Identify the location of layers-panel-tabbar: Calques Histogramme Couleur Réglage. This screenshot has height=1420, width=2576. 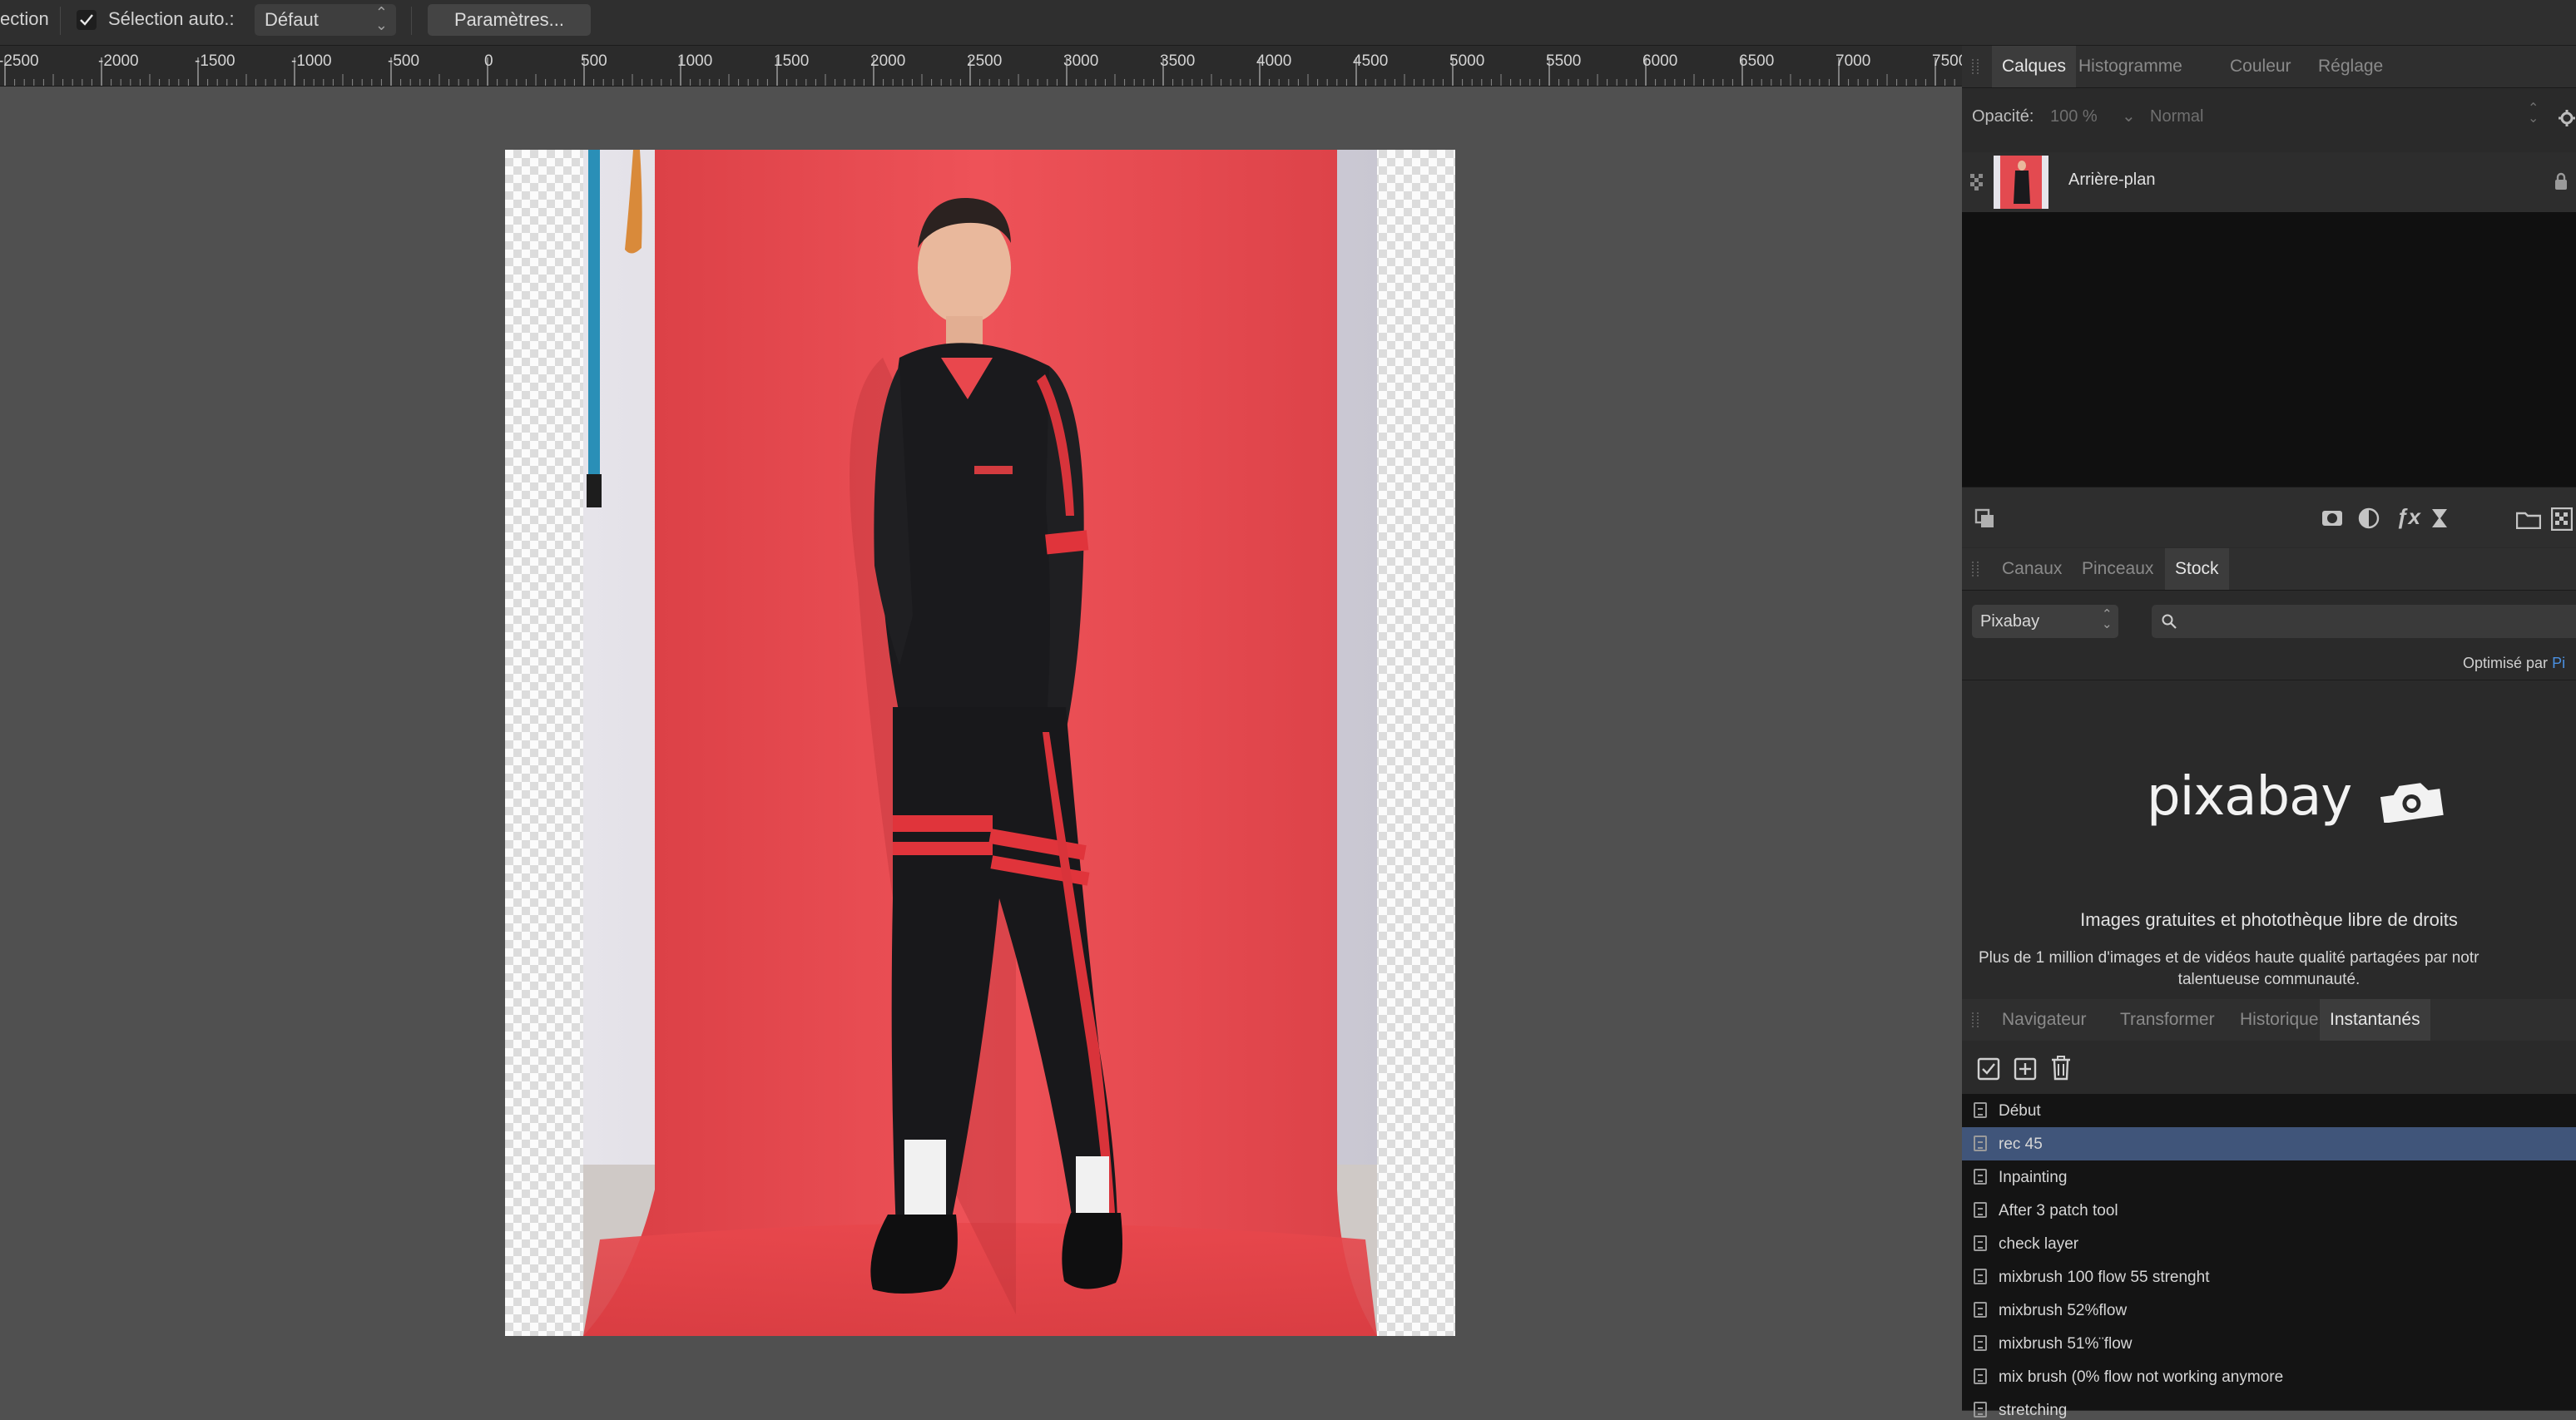
(2269, 67).